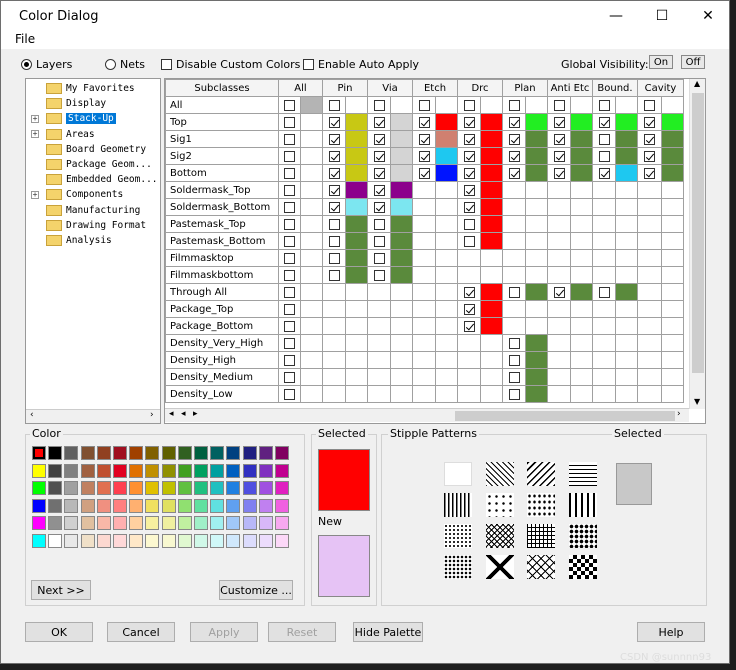 The image size is (736, 670). I want to click on tree-item: My Favorites, so click(93, 88).